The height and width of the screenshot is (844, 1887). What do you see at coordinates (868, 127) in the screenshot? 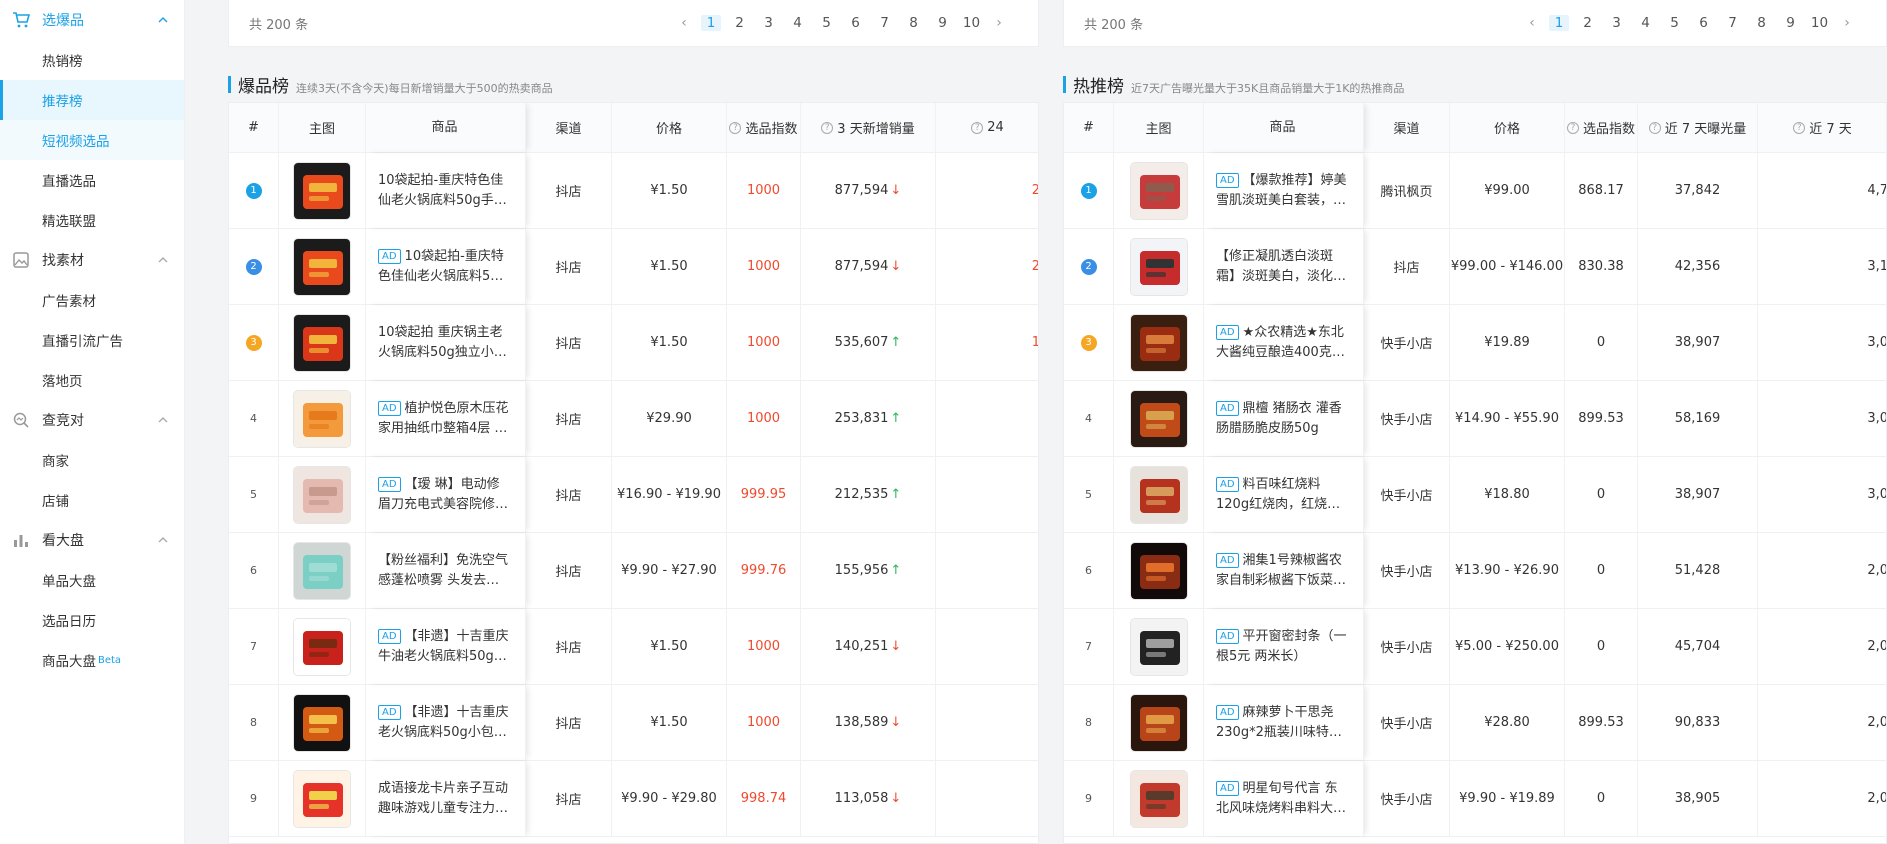
I see `column-header: ? 3 天新增销量` at bounding box center [868, 127].